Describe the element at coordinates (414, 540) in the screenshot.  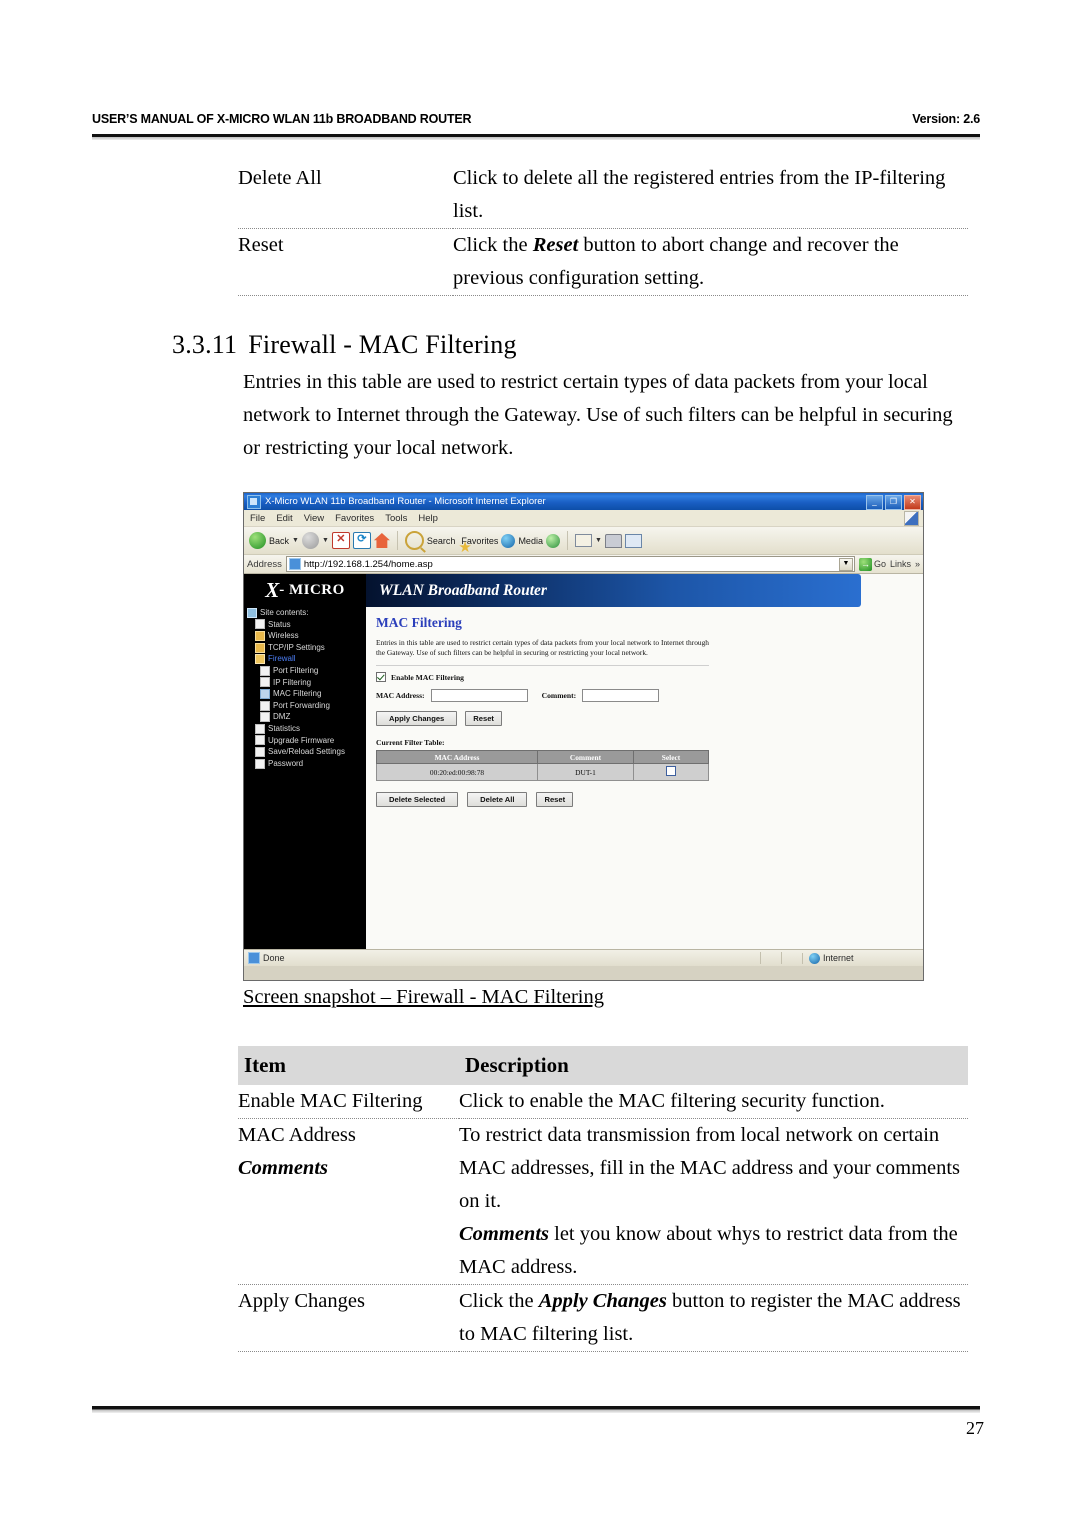
I see `search-icon` at that location.